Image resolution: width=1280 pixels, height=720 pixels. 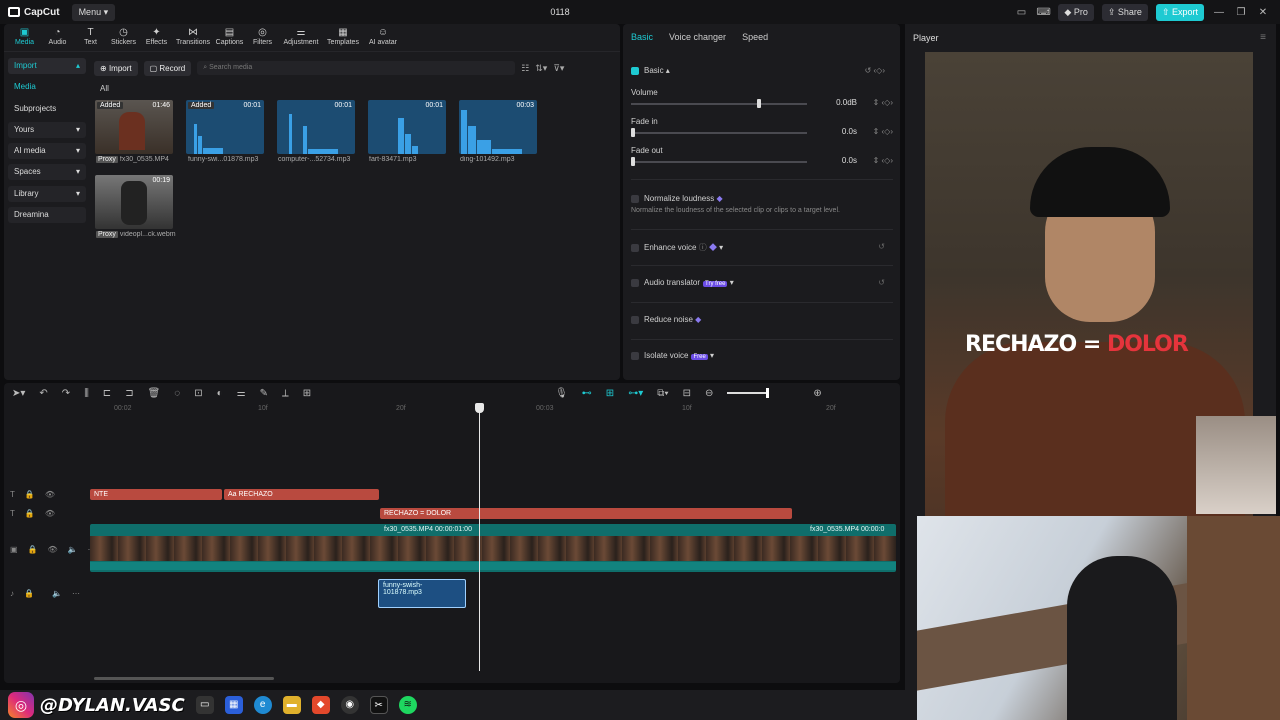 What do you see at coordinates (154, 393) in the screenshot?
I see `delete-icon: 🗑` at bounding box center [154, 393].